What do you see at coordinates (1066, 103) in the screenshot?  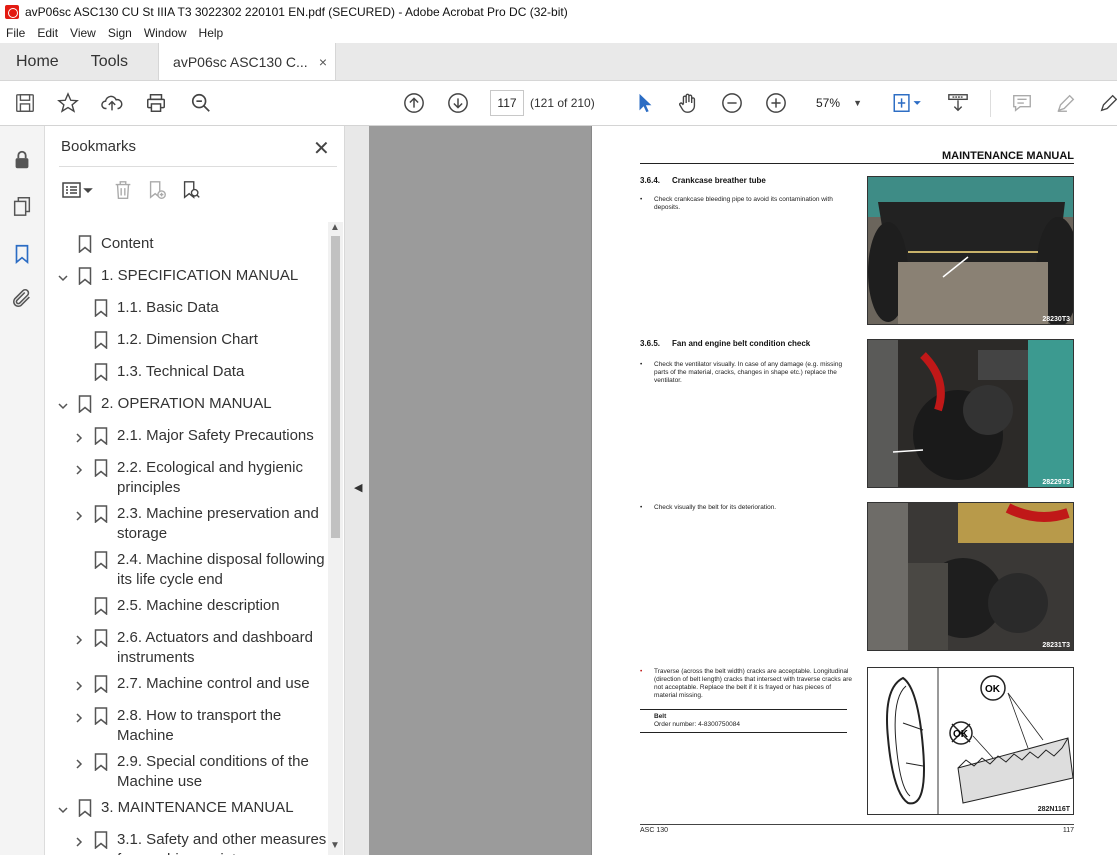 I see `highlight-pen-icon` at bounding box center [1066, 103].